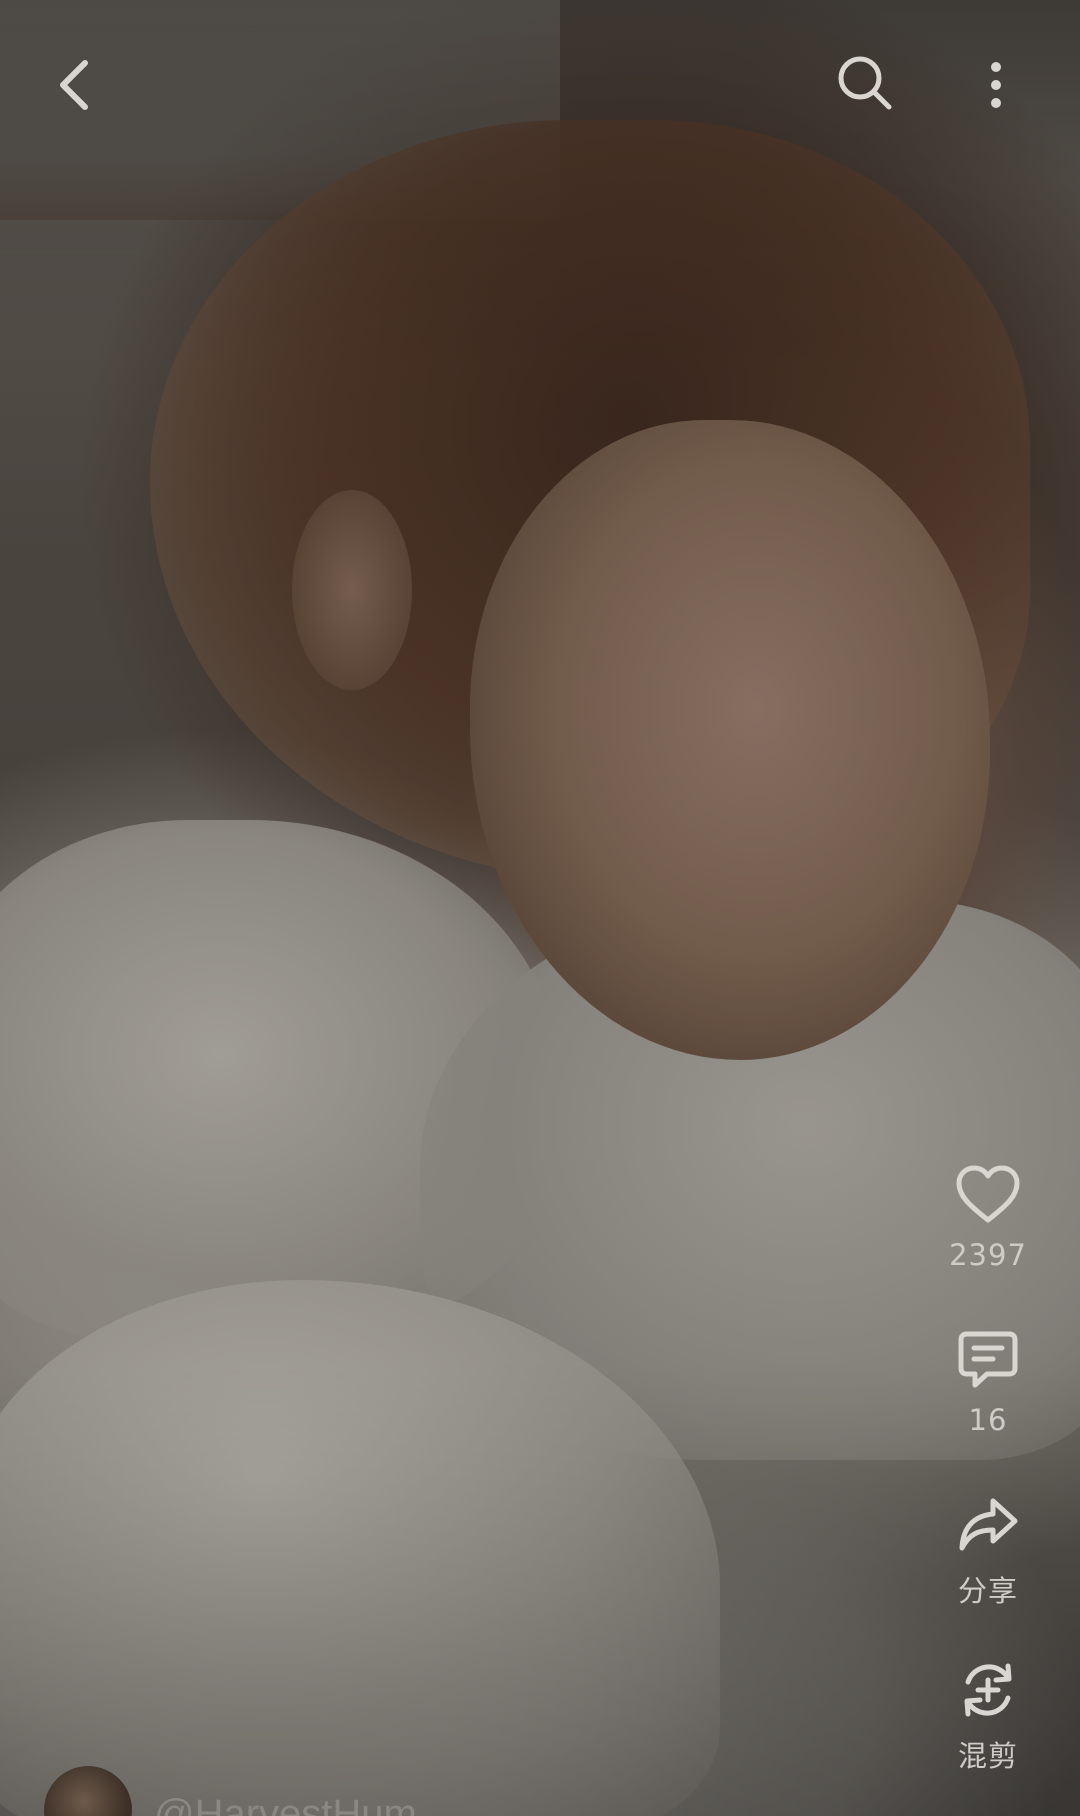 Image resolution: width=1080 pixels, height=1816 pixels. Describe the element at coordinates (285, 1804) in the screenshot. I see `author-username: @HarvestHum` at that location.